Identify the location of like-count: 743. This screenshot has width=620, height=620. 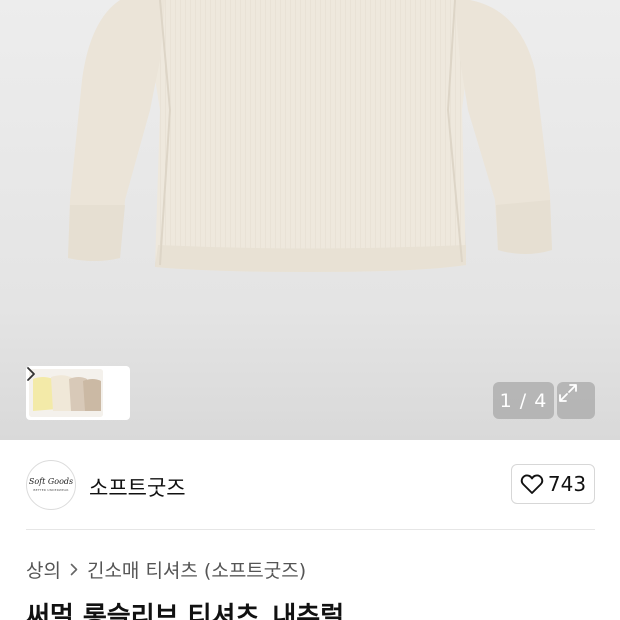
(567, 484).